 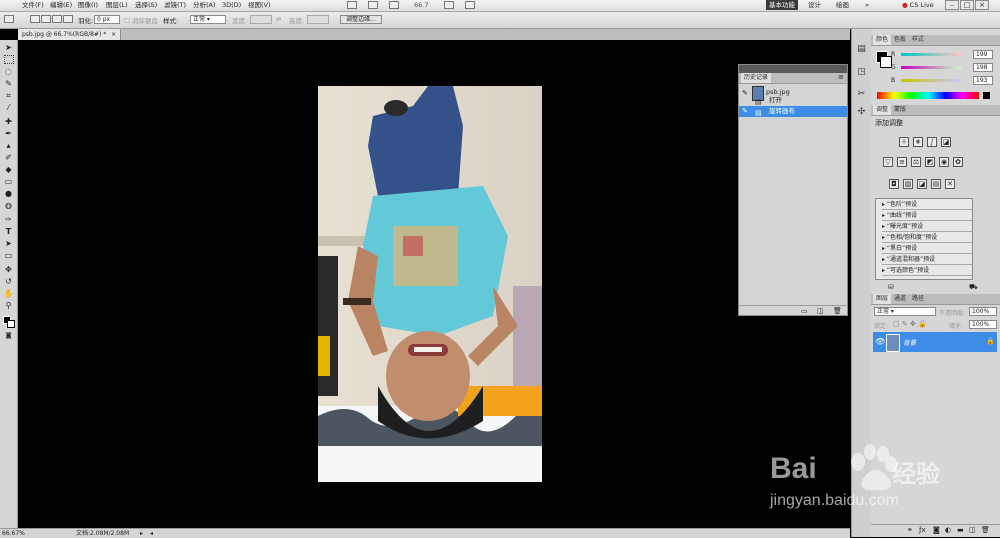 What do you see at coordinates (8, 305) in the screenshot?
I see `zoom-tool-icon: ⚲` at bounding box center [8, 305].